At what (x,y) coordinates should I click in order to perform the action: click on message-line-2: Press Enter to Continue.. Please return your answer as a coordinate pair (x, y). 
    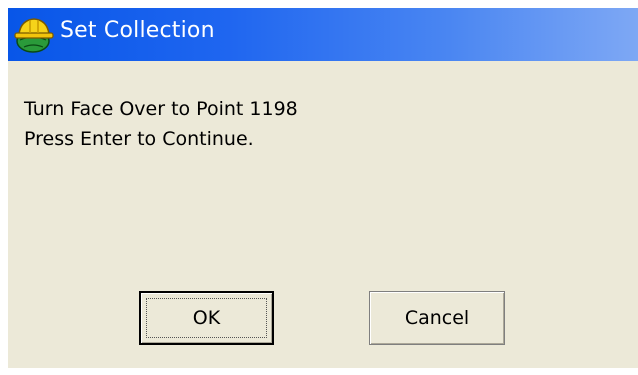
    Looking at the image, I should click on (139, 139).